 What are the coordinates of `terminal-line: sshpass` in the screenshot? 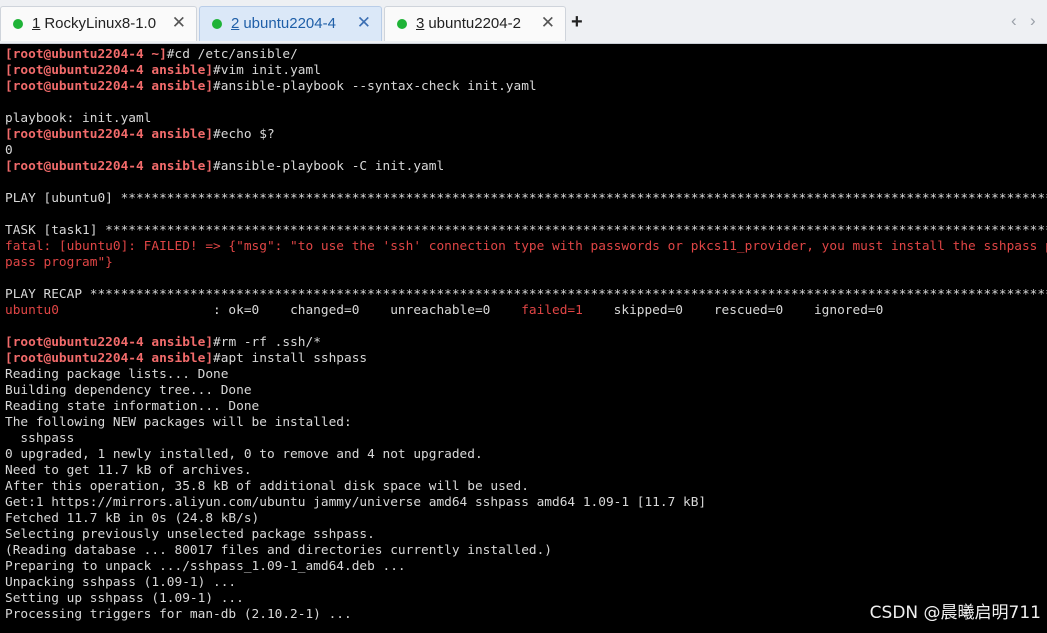 It's located at (526, 439).